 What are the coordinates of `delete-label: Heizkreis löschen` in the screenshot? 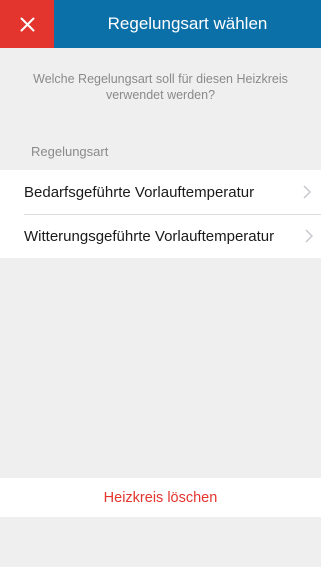 It's located at (160, 497).